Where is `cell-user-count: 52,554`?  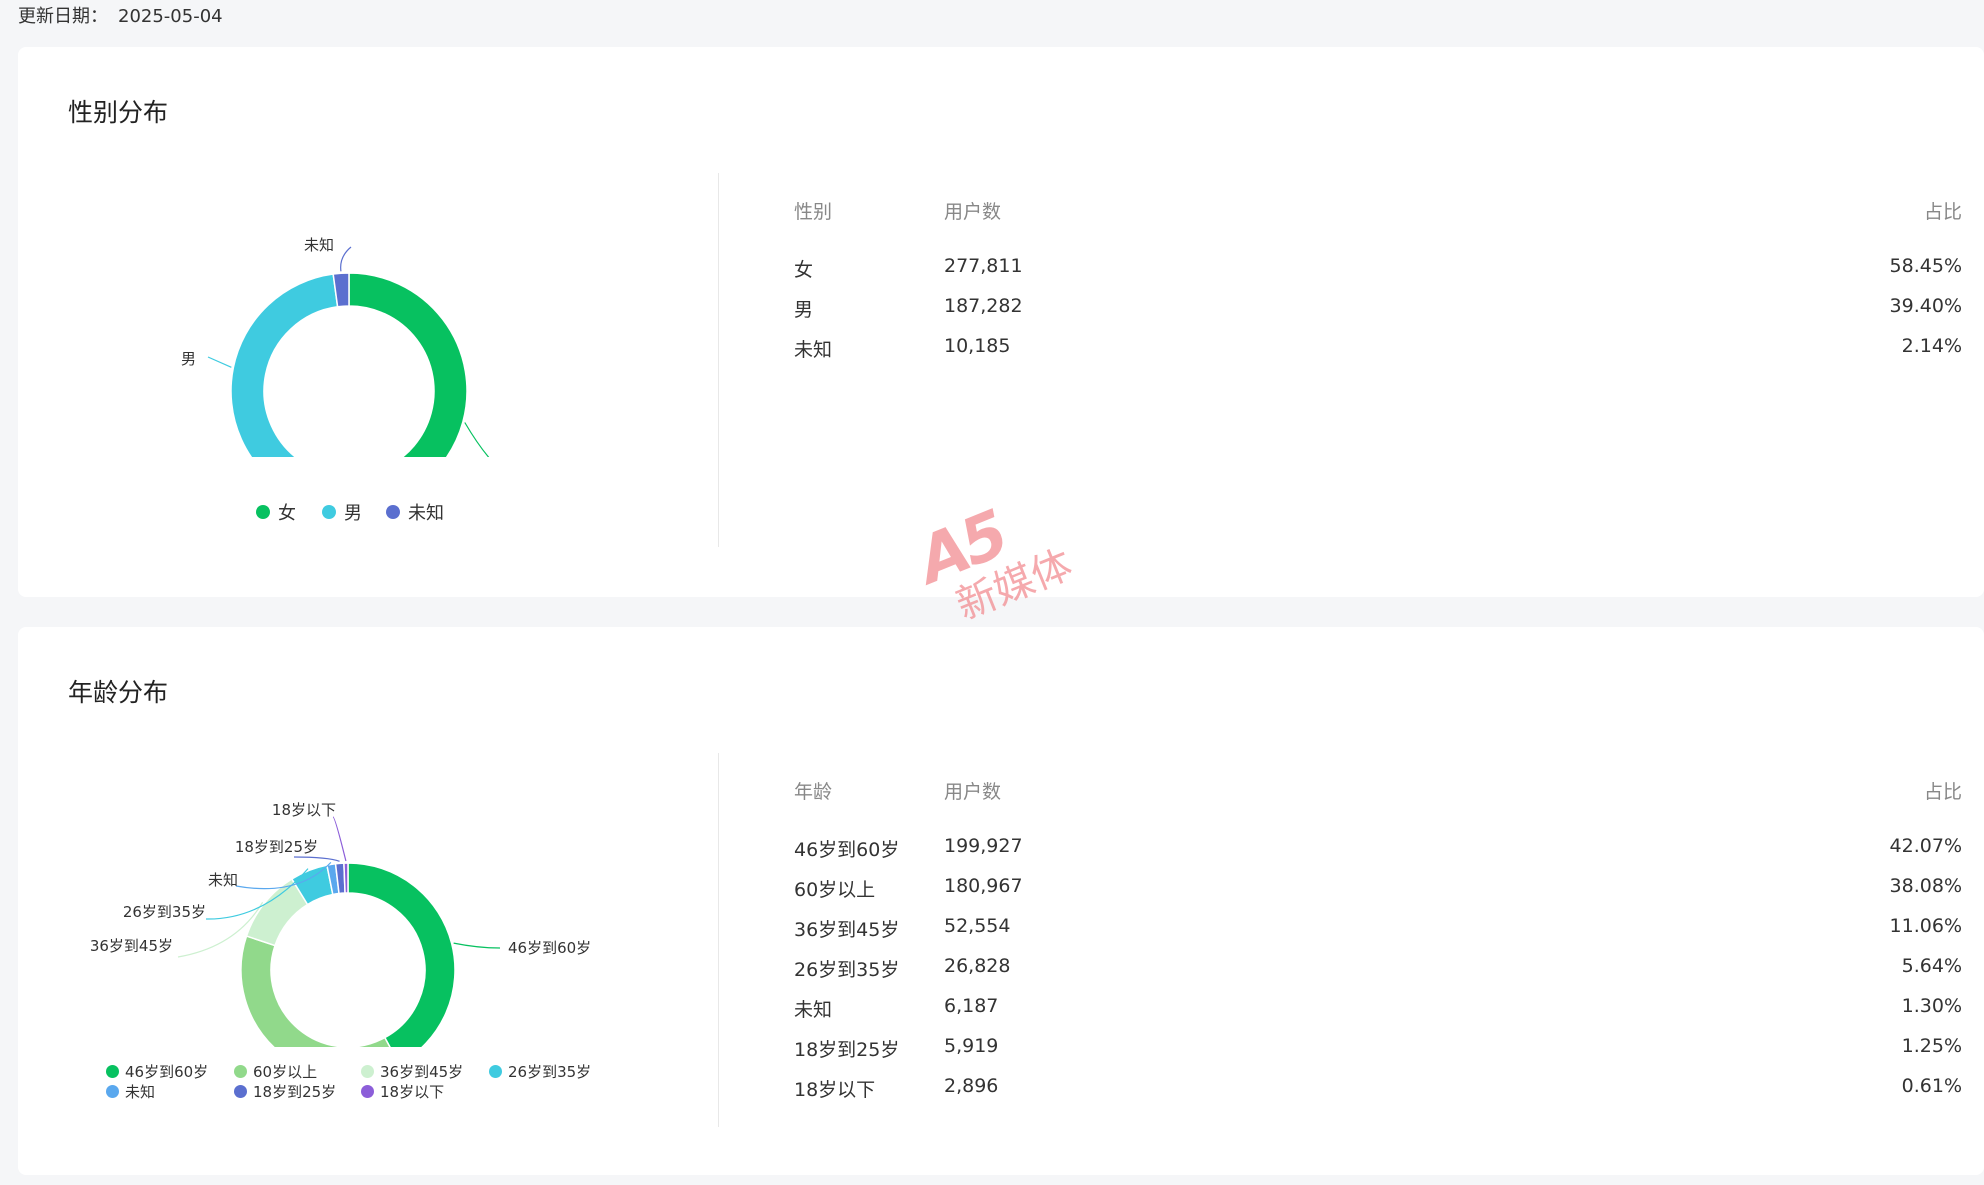 cell-user-count: 52,554 is located at coordinates (977, 926).